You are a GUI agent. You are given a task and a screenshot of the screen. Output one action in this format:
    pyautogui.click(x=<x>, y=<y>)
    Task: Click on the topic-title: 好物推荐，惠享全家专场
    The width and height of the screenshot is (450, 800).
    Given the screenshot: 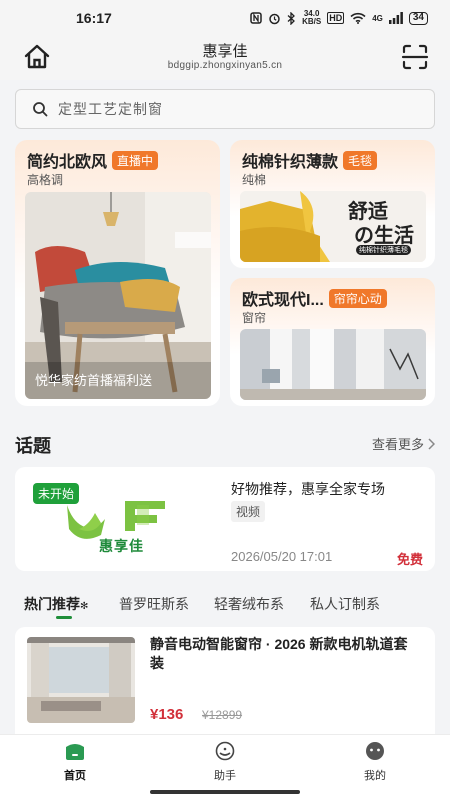 What is the action you would take?
    pyautogui.click(x=308, y=489)
    